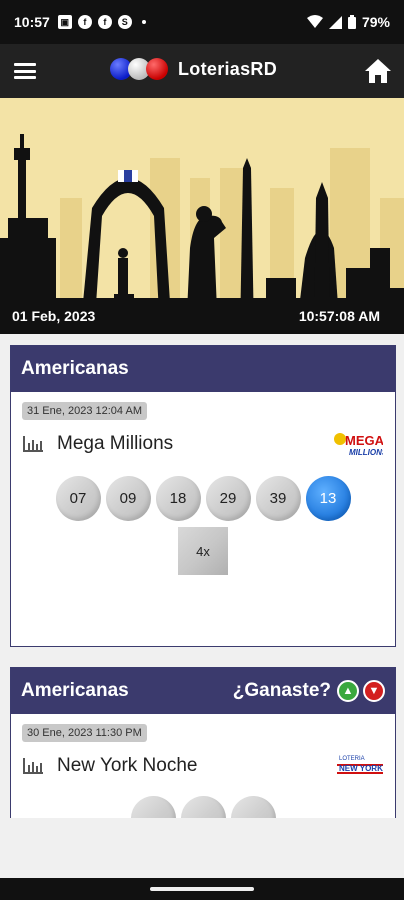  What do you see at coordinates (124, 22) in the screenshot?
I see `skype-icon: S` at bounding box center [124, 22].